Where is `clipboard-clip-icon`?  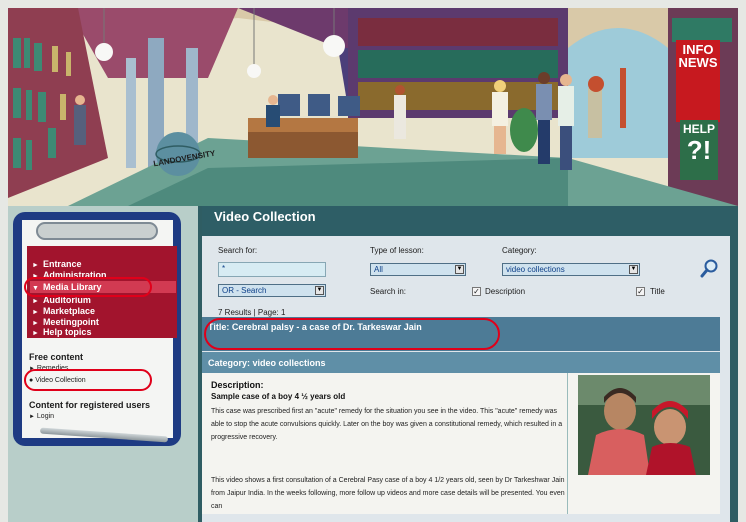
clipboard-clip-icon is located at coordinates (97, 231).